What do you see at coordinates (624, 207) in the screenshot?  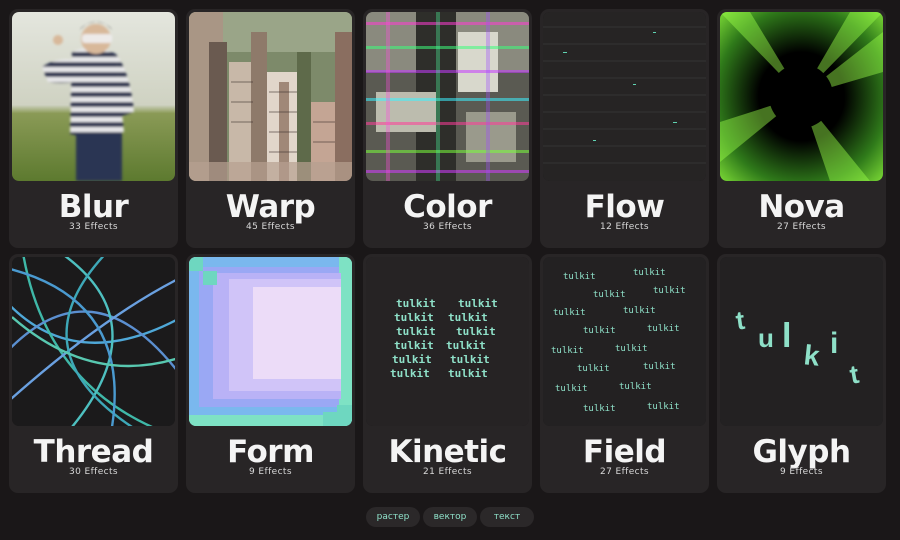 I see `card-title: Flow` at bounding box center [624, 207].